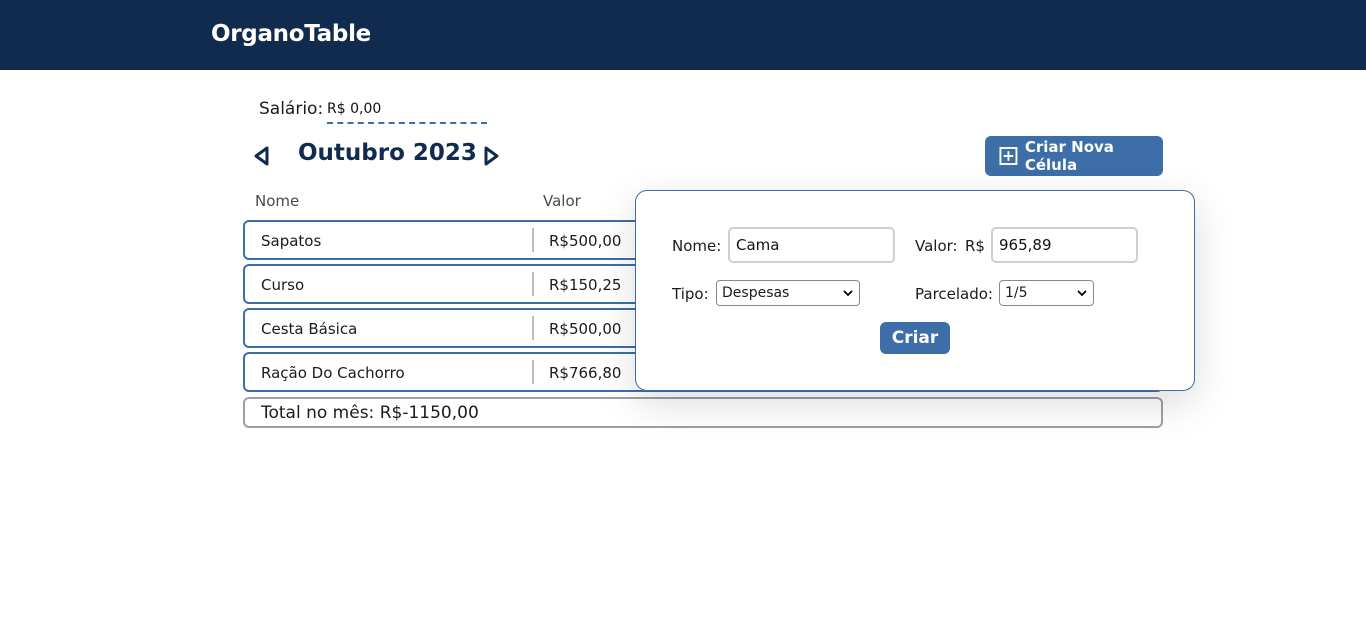 The width and height of the screenshot is (1366, 641). Describe the element at coordinates (703, 412) in the screenshot. I see `month-total: Total no mês: R$-1150,00` at that location.